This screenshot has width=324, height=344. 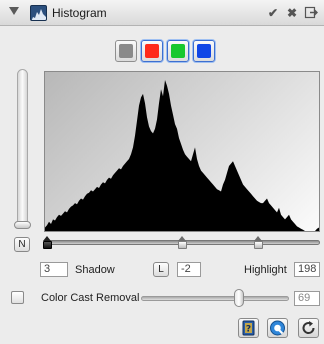 I want to click on highlight-label: Highlight, so click(x=265, y=270).